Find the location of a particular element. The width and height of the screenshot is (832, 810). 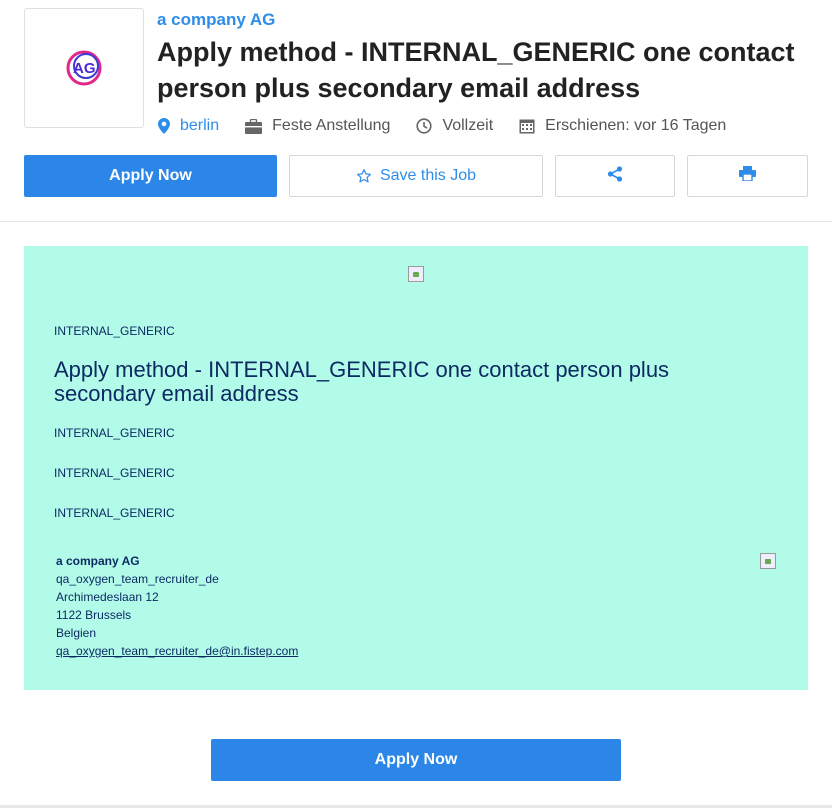

contact-street: Archimedeslaan 12 is located at coordinates (107, 597).